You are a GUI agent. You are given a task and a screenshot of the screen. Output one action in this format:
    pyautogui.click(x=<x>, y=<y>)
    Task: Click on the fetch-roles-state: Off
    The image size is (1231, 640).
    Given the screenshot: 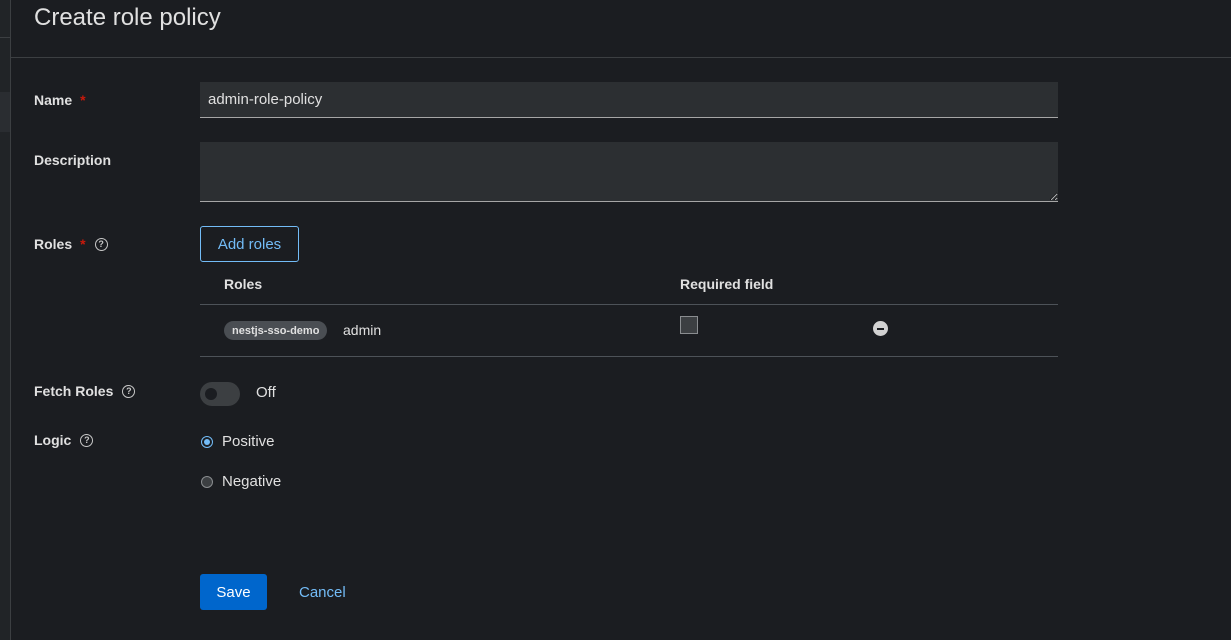 What is the action you would take?
    pyautogui.click(x=266, y=392)
    